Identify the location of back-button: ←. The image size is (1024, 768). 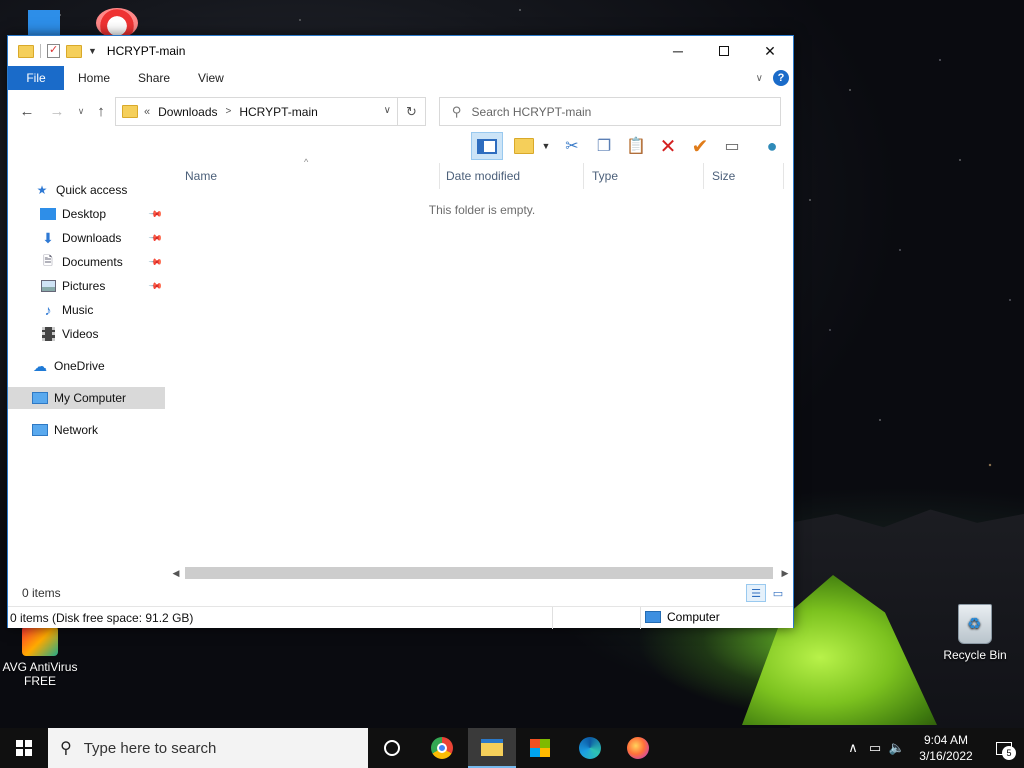
(27, 111).